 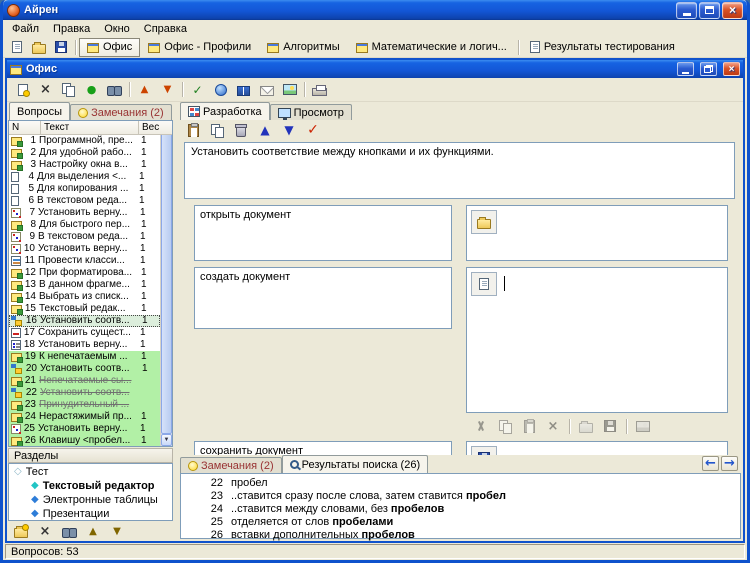 What do you see at coordinates (199, 47) in the screenshot?
I see `toolbar-tab: Офис - Профили` at bounding box center [199, 47].